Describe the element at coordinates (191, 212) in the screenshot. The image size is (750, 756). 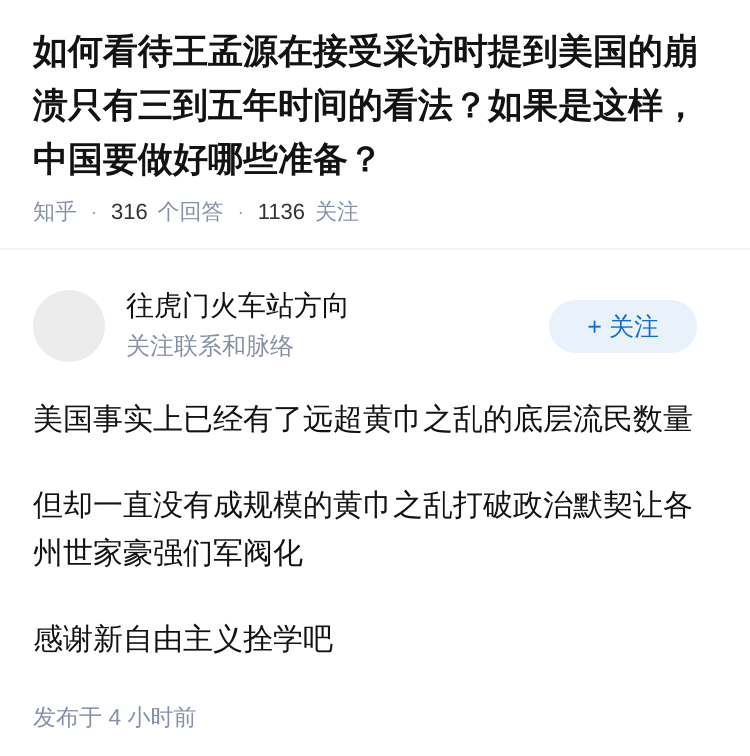
I see `count-label: 个回答` at that location.